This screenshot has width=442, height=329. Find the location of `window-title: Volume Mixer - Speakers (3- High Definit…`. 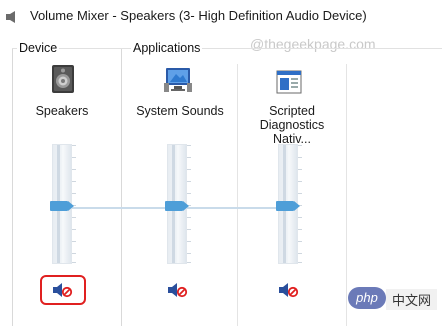

window-title: Volume Mixer - Speakers (3- High Definit… is located at coordinates (198, 15).